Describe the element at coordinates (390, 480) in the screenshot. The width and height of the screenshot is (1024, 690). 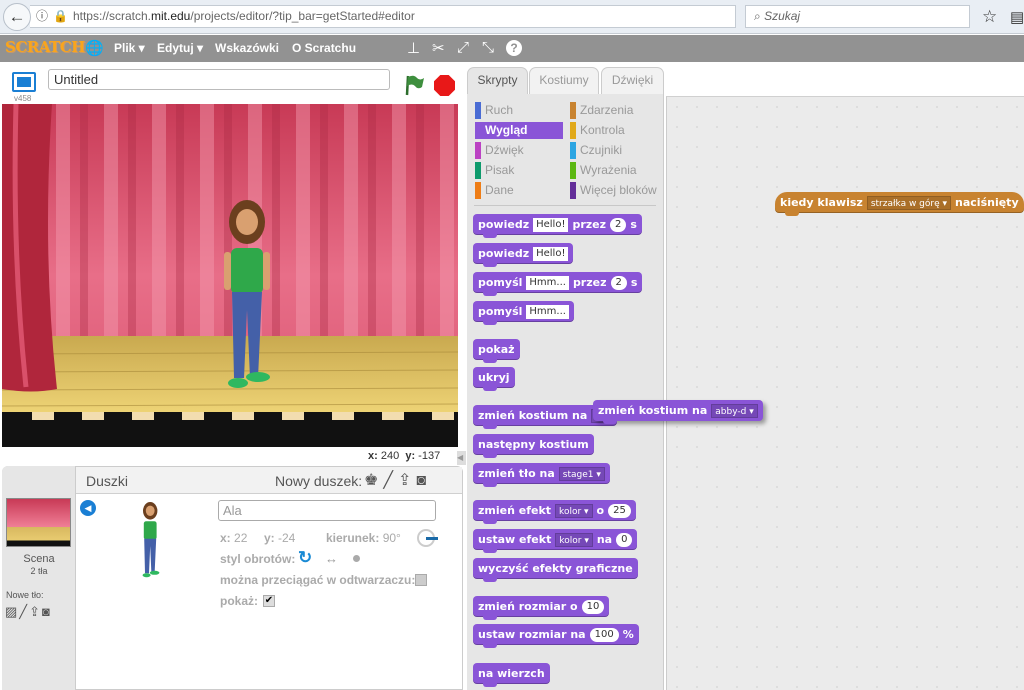
I see `paint-sprite-icon: ╱` at that location.